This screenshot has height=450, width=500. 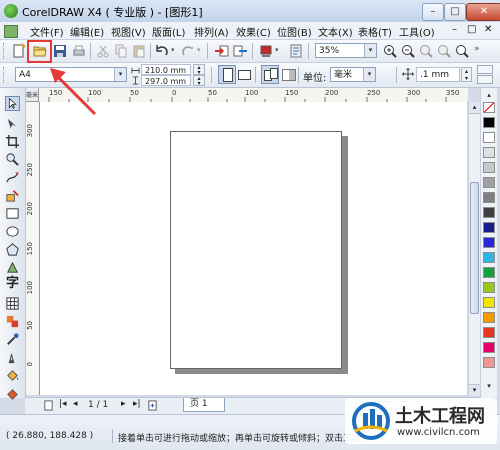 I want to click on vertical-ruler: 300 250 200 150 100 50 0, so click(x=32, y=248).